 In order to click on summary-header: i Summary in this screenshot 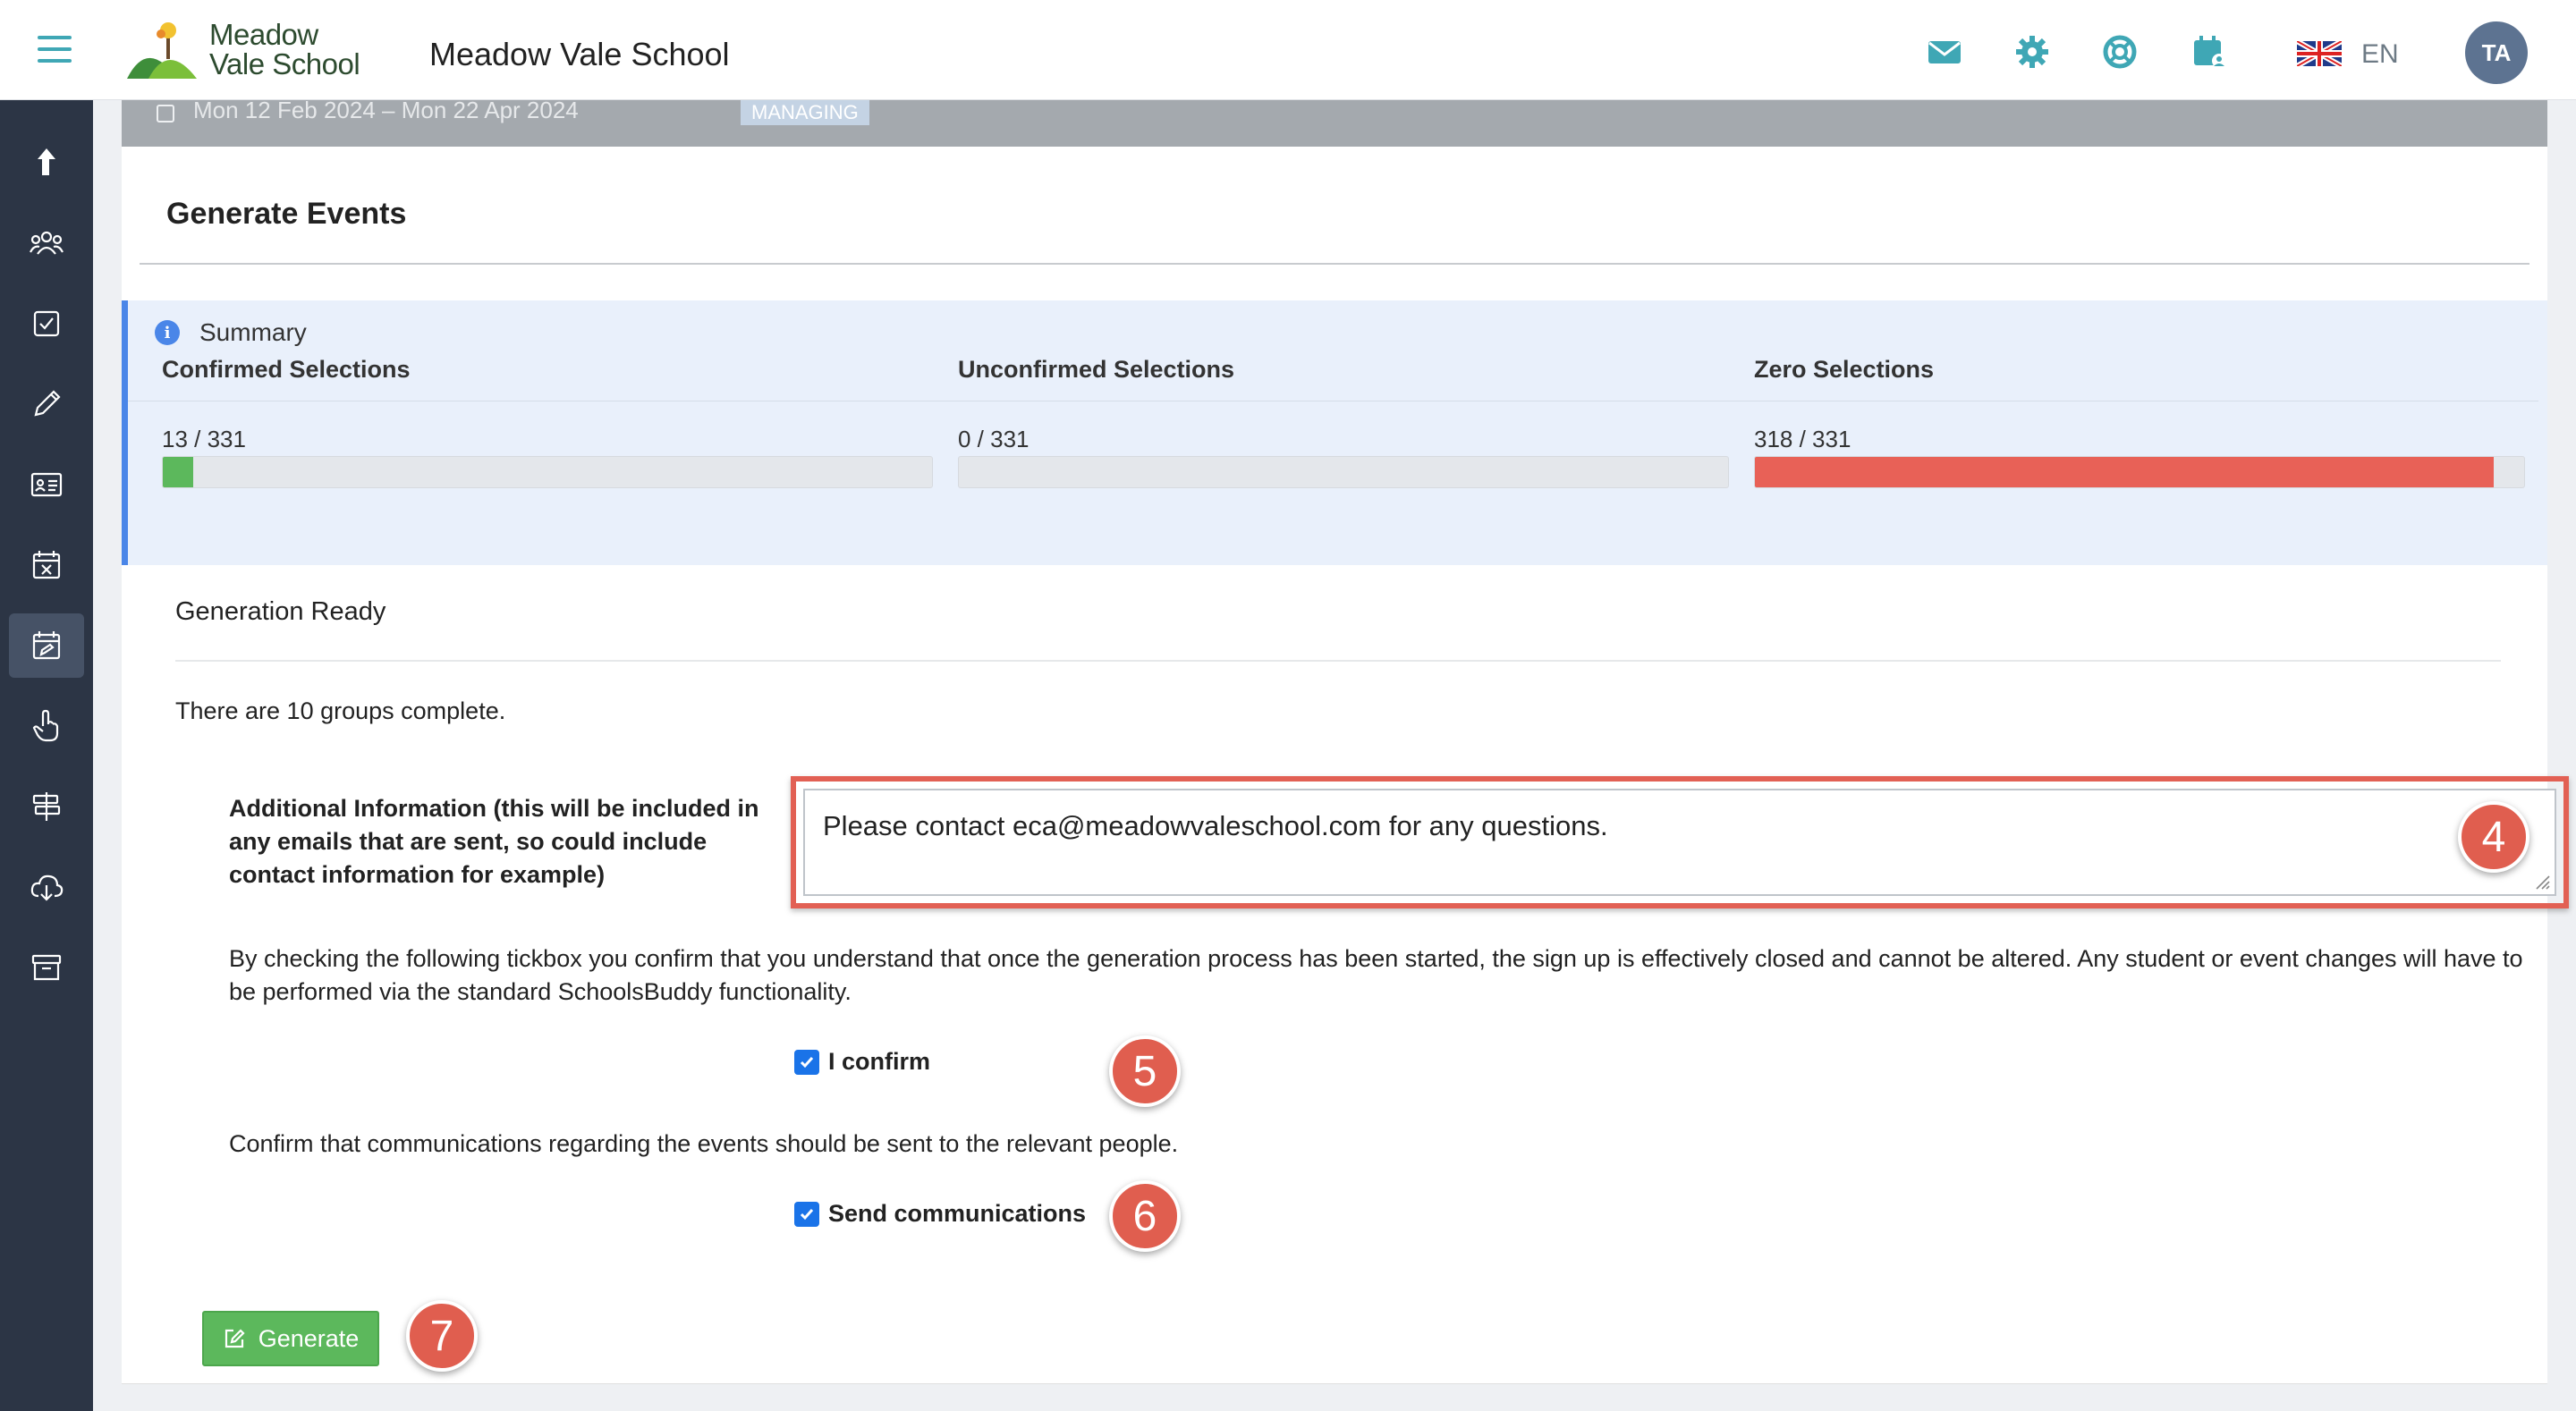, I will do `click(231, 333)`.